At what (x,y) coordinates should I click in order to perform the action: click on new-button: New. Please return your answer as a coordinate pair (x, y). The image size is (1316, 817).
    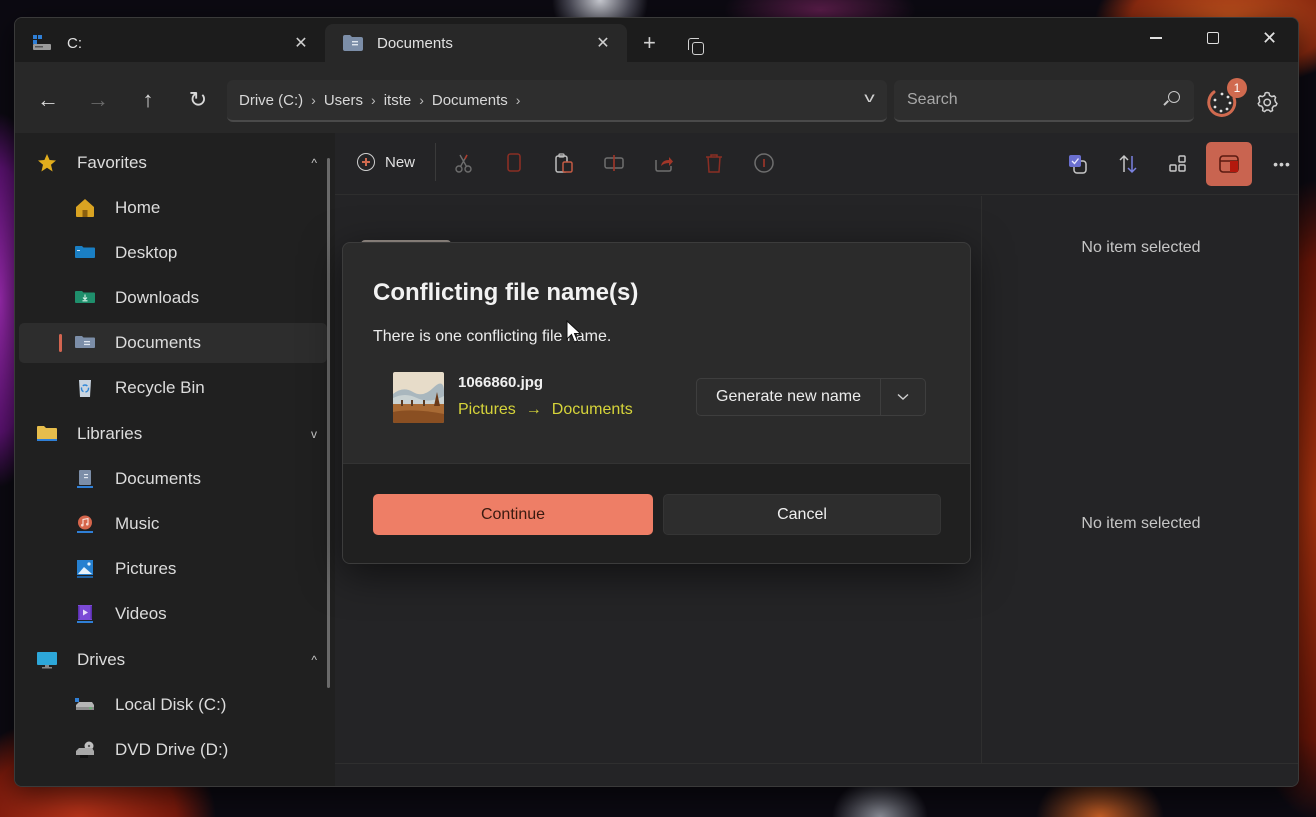
    Looking at the image, I should click on (386, 162).